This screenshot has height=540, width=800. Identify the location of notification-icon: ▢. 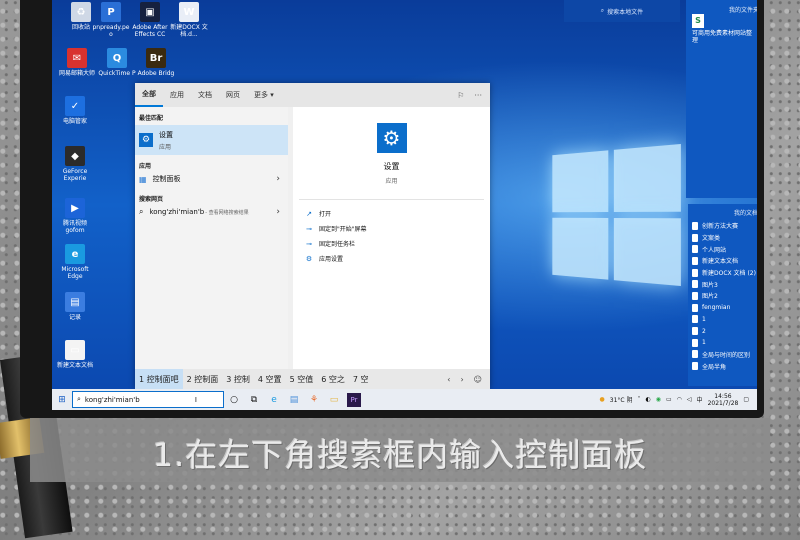
(746, 399).